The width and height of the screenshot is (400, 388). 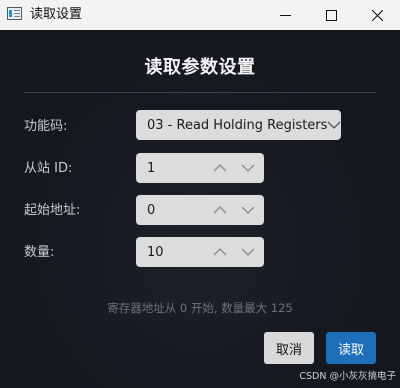 I want to click on start-address-spinbox: 0, so click(x=200, y=210).